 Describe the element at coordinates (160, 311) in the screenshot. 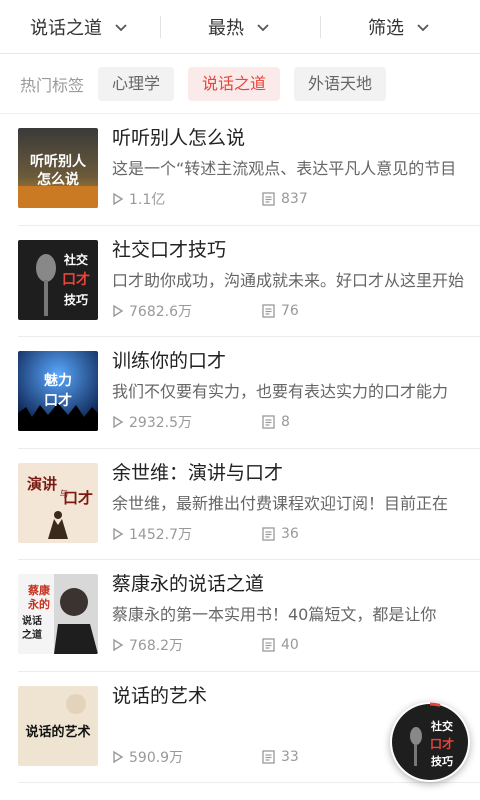

I see `play-count: 7682.6万` at that location.